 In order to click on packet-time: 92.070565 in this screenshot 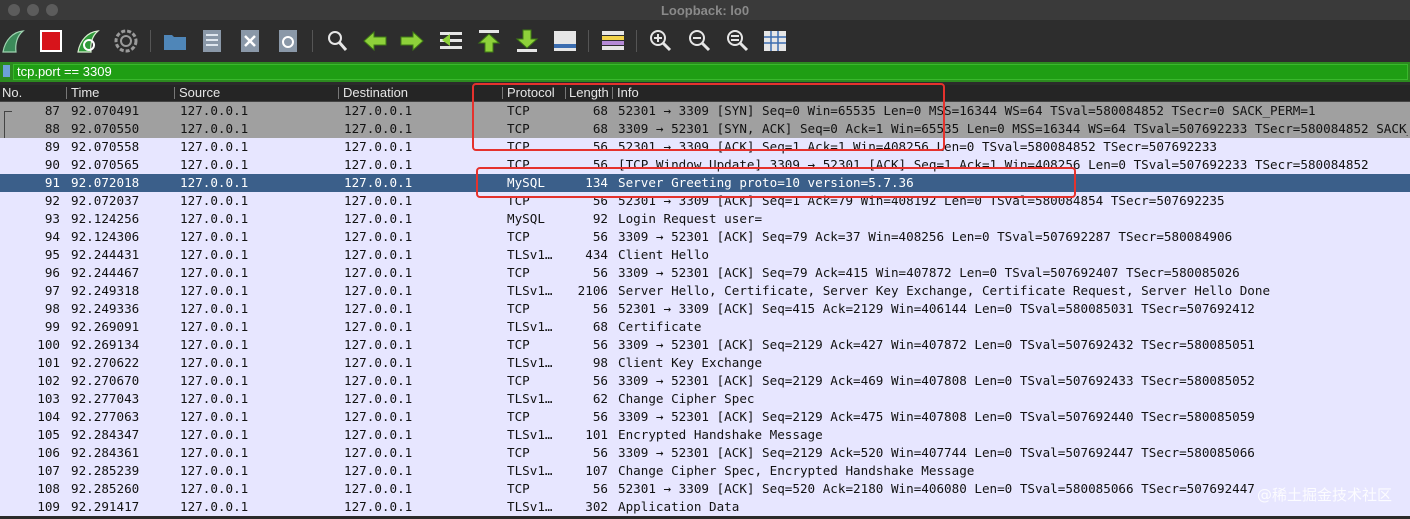, I will do `click(105, 164)`.